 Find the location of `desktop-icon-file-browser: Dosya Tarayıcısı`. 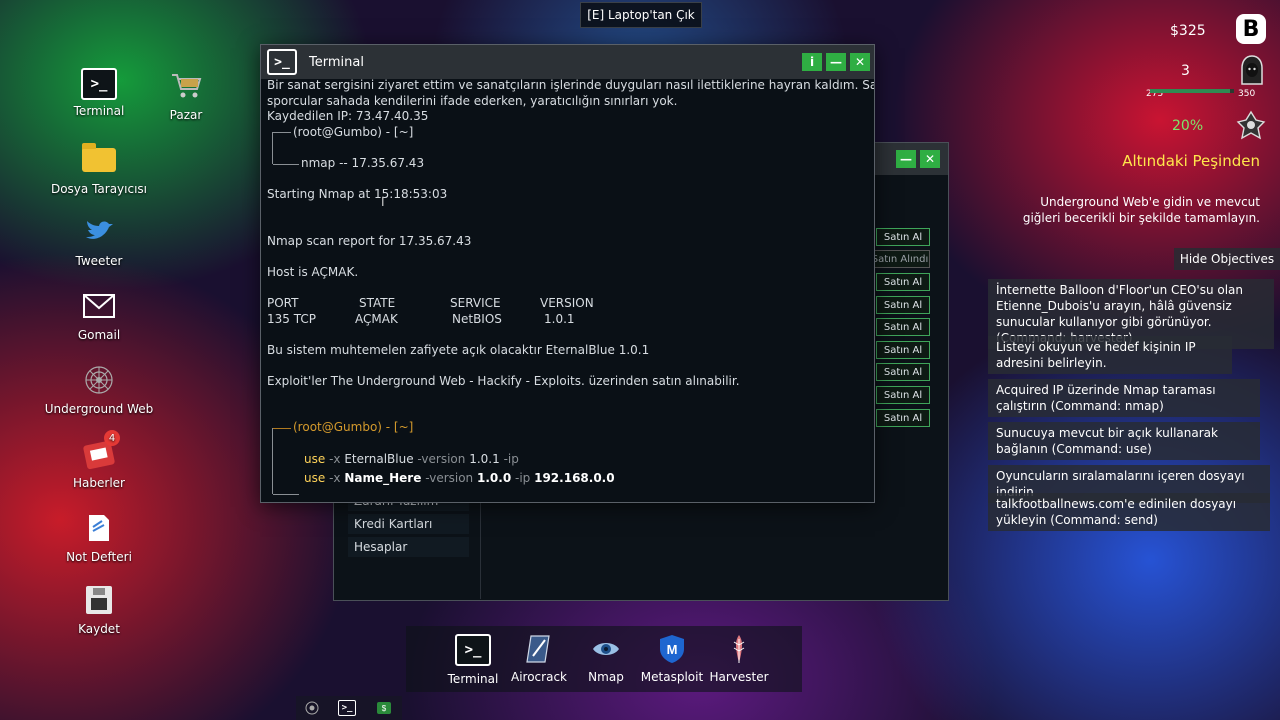

desktop-icon-file-browser: Dosya Tarayıcısı is located at coordinates (99, 169).